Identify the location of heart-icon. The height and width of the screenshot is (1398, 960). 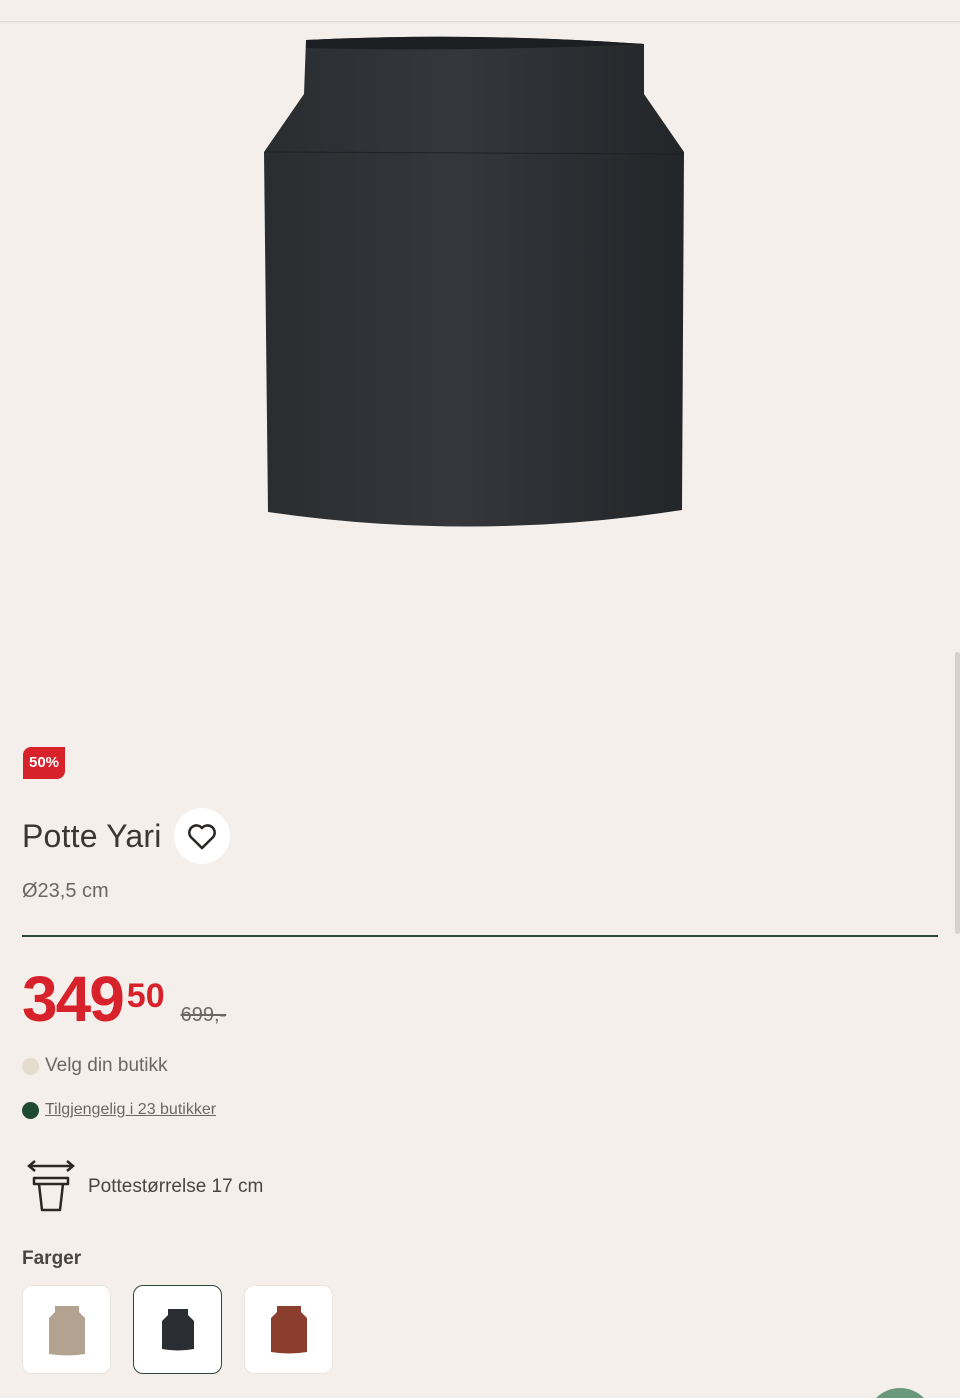
(201, 837).